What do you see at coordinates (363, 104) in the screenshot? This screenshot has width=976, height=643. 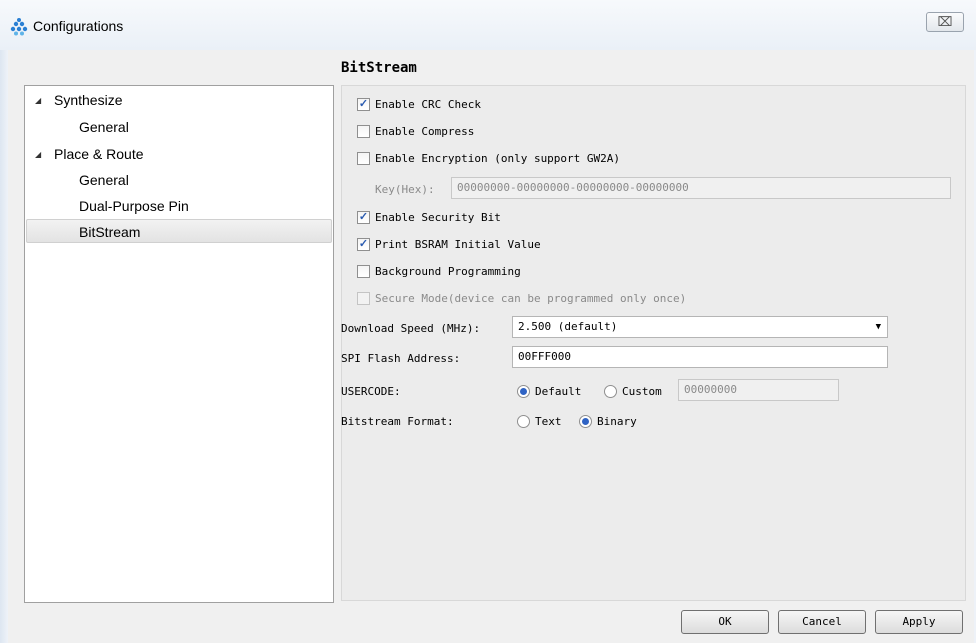 I see `enable-crc-checkbox: ✓` at bounding box center [363, 104].